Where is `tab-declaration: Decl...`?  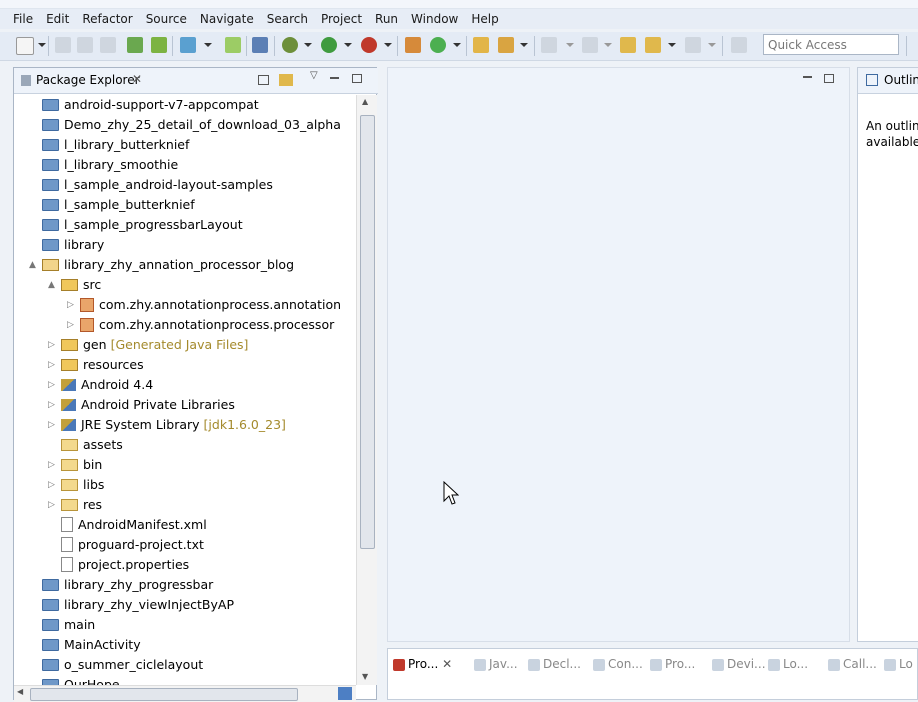
tab-declaration: Decl... is located at coordinates (554, 664).